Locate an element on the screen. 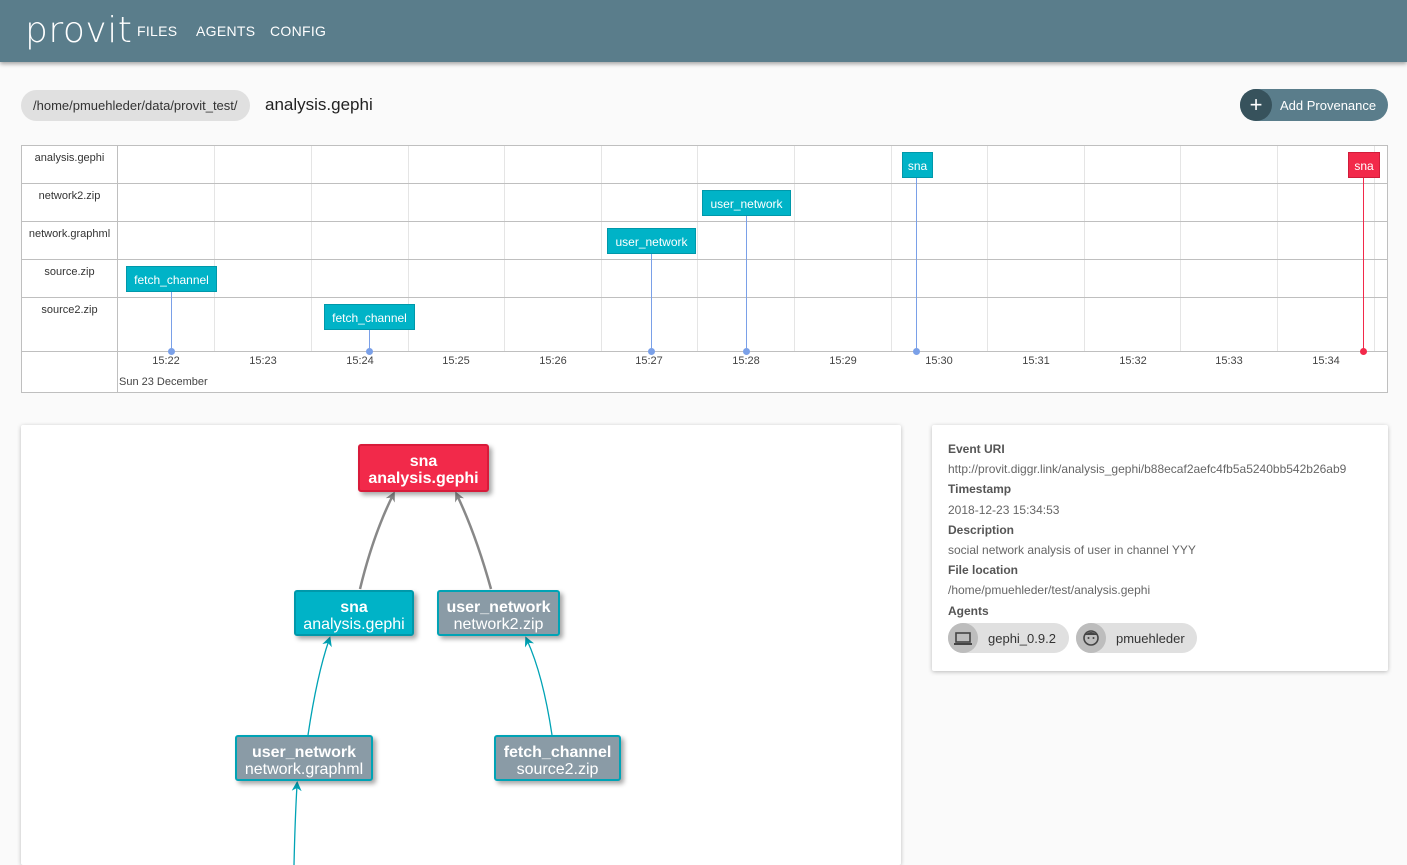 The image size is (1407, 865). add-provenance-label: Add Provenance is located at coordinates (1328, 105).